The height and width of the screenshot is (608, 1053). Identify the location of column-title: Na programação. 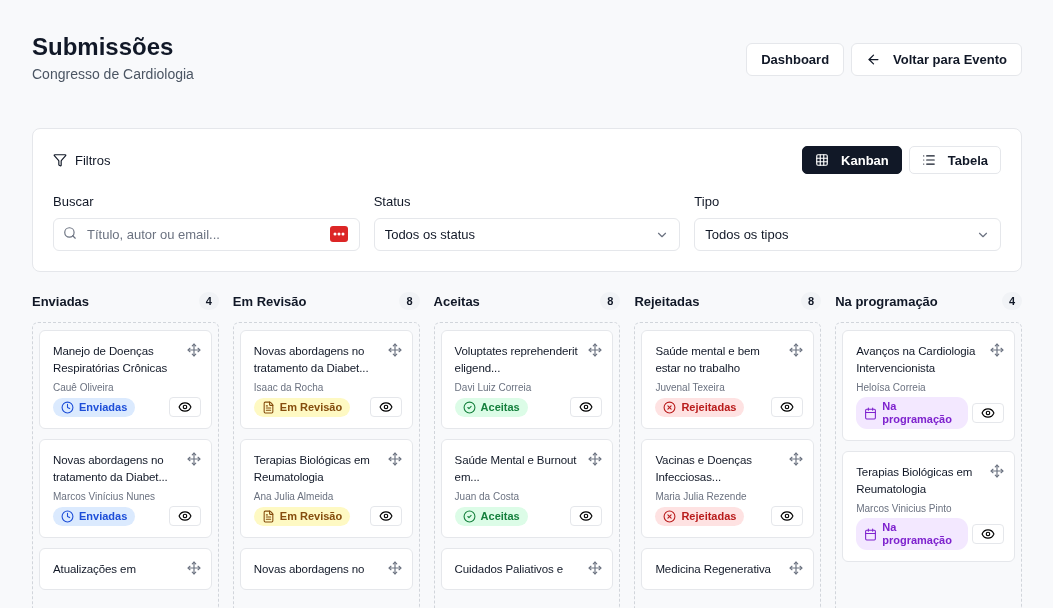
(886, 301).